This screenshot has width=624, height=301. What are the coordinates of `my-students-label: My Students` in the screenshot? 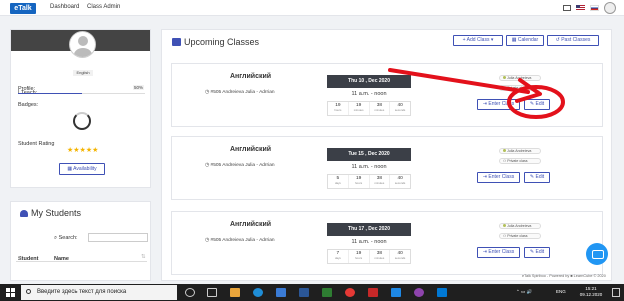 It's located at (56, 213).